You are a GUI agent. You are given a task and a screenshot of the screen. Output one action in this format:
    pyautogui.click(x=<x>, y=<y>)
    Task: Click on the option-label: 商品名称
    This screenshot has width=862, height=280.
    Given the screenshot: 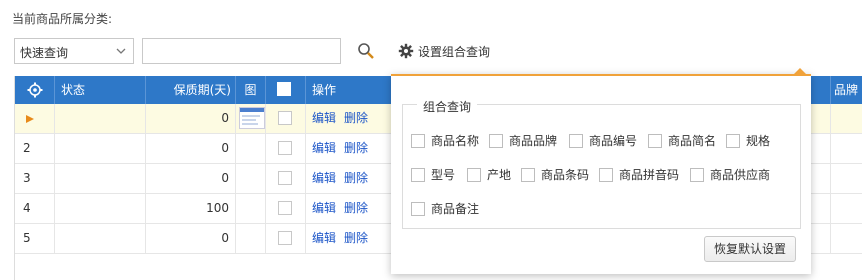 What is the action you would take?
    pyautogui.click(x=455, y=141)
    